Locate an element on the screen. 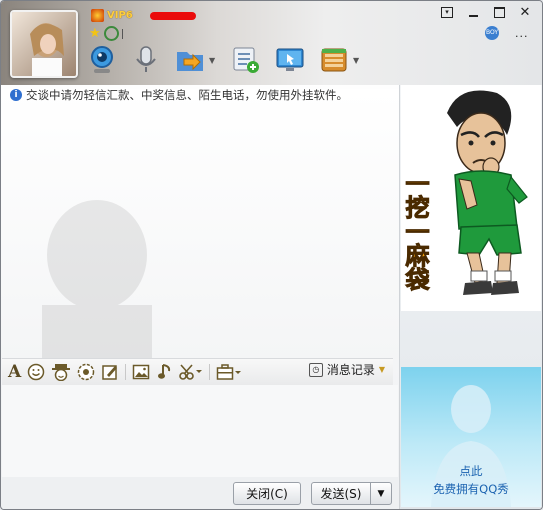 Image resolution: width=543 pixels, height=510 pixels. video-call-button is located at coordinates (102, 60).